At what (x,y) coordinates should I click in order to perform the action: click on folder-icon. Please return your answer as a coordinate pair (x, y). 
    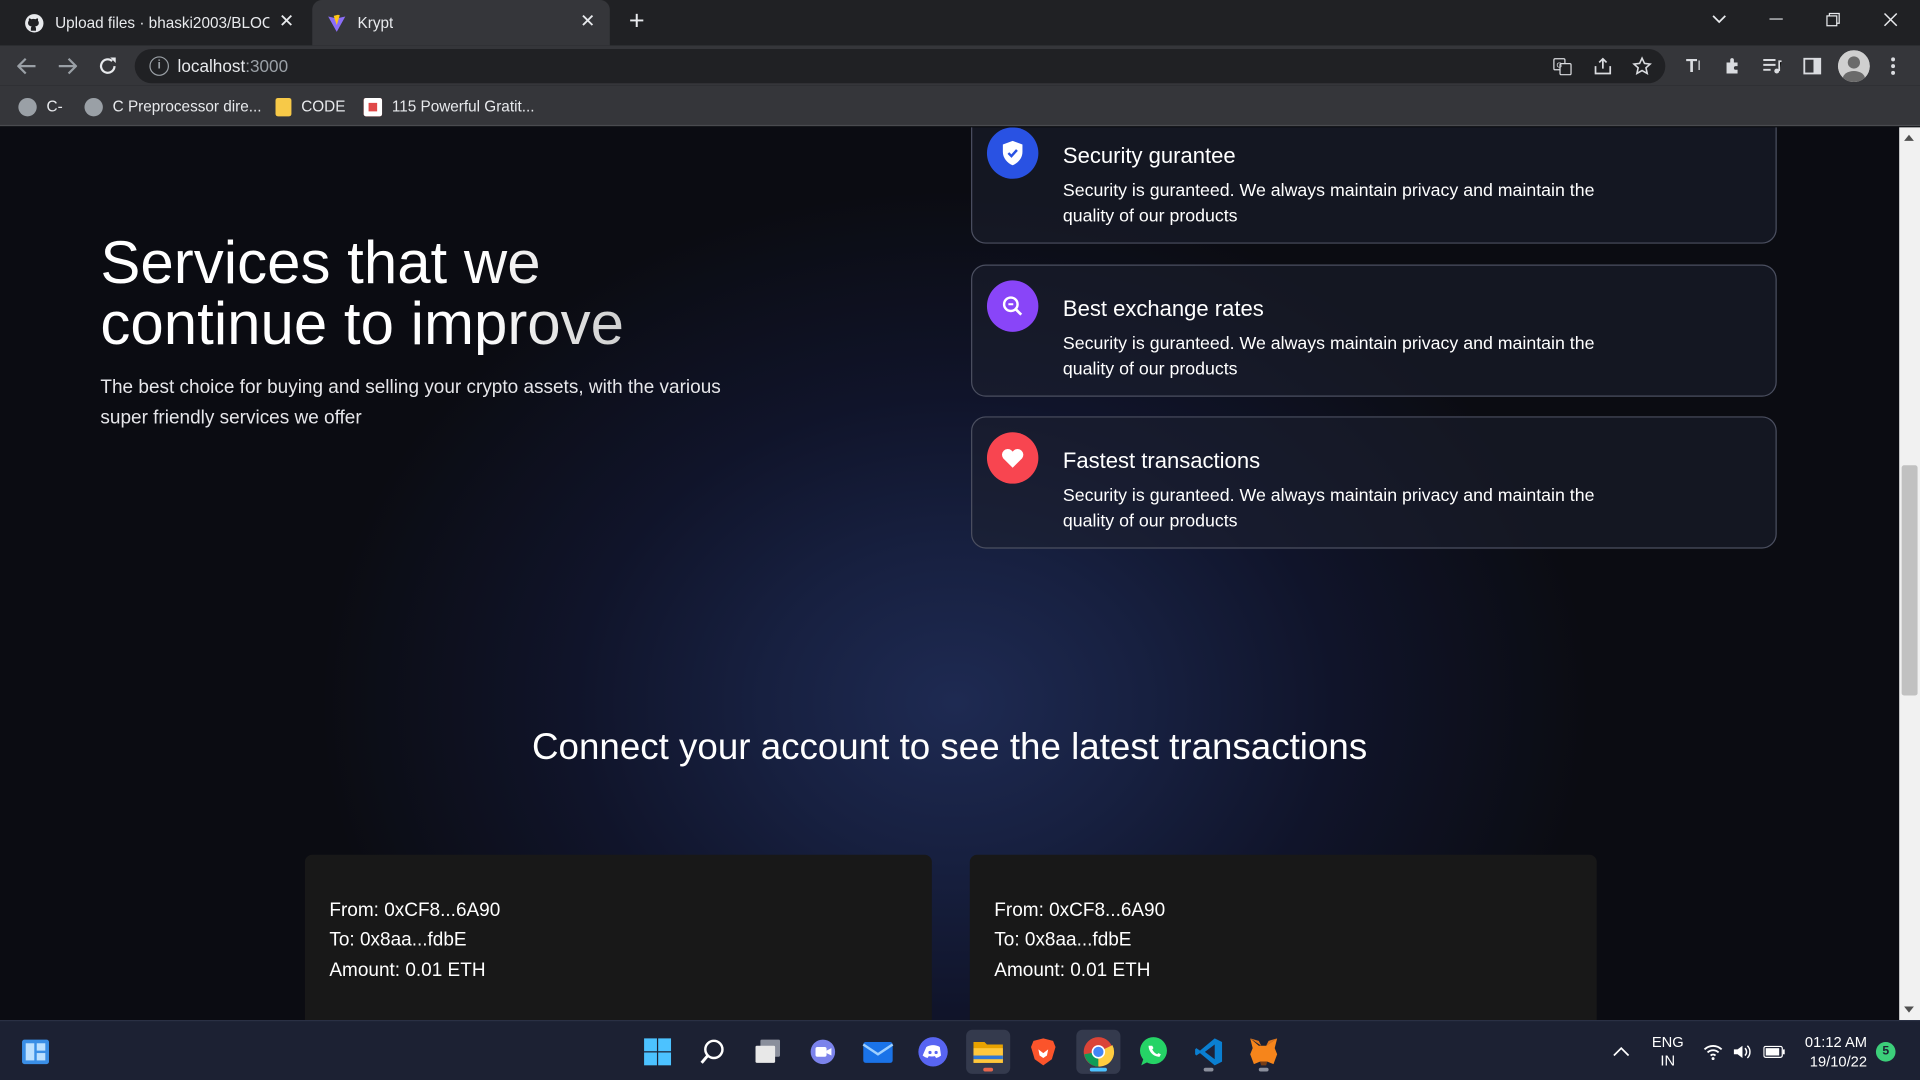
    Looking at the image, I should click on (283, 106).